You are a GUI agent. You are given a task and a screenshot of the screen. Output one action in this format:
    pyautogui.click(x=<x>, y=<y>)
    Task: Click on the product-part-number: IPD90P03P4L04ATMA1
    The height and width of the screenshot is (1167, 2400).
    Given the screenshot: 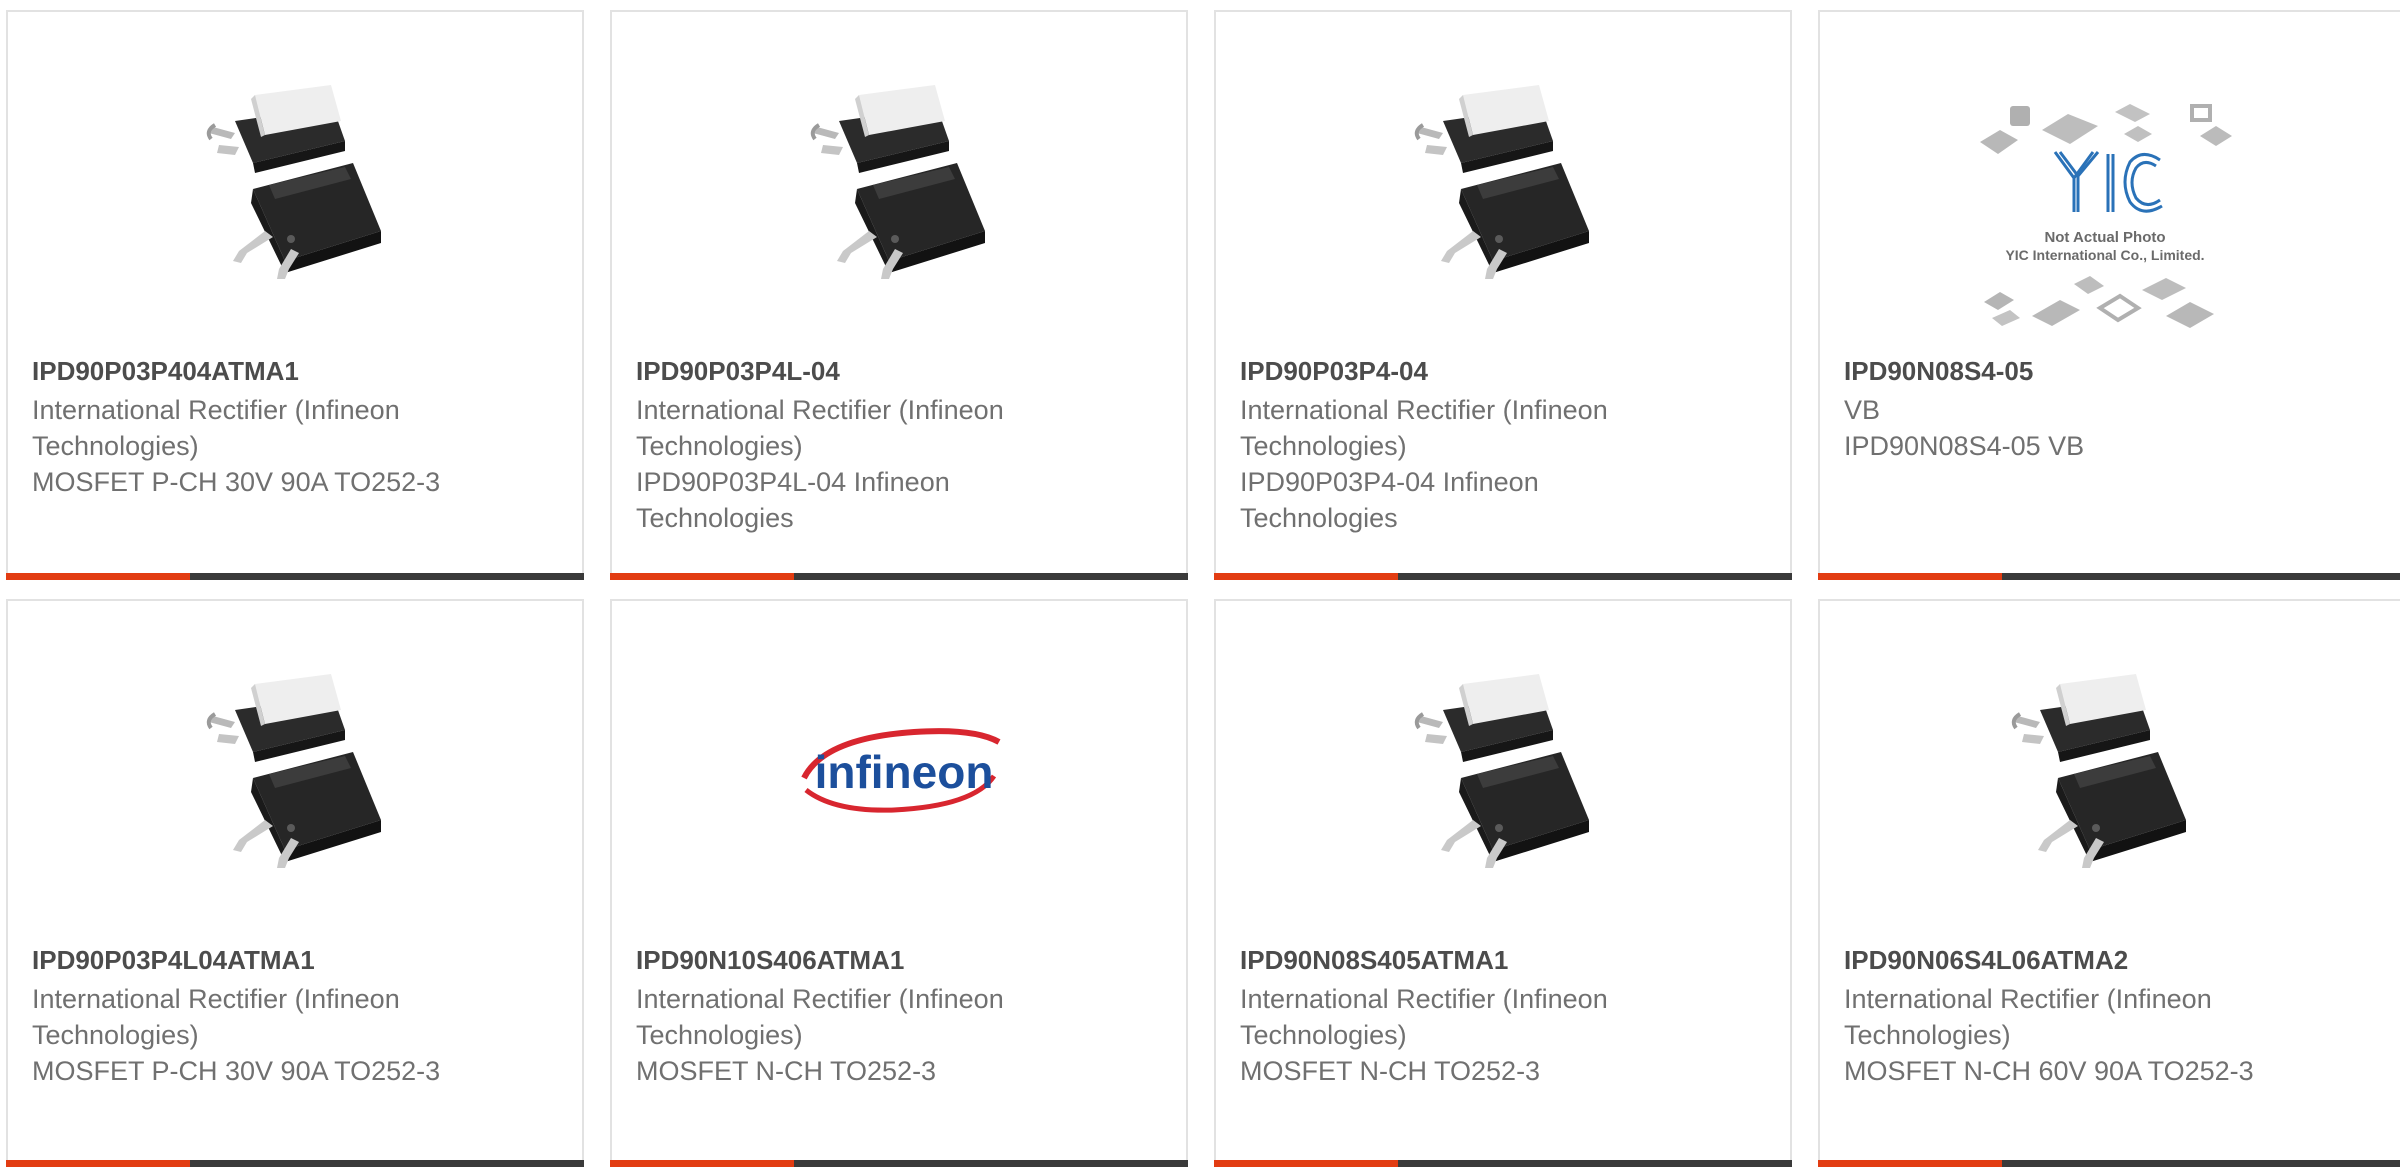 What is the action you would take?
    pyautogui.click(x=173, y=960)
    